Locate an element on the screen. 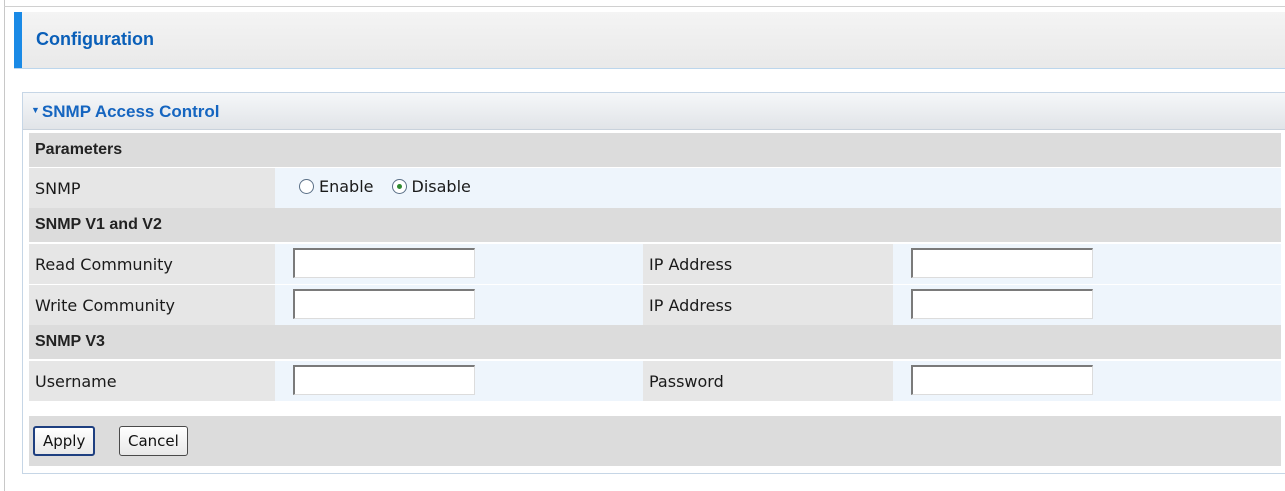 The height and width of the screenshot is (491, 1285). page-title: Configuration is located at coordinates (95, 39).